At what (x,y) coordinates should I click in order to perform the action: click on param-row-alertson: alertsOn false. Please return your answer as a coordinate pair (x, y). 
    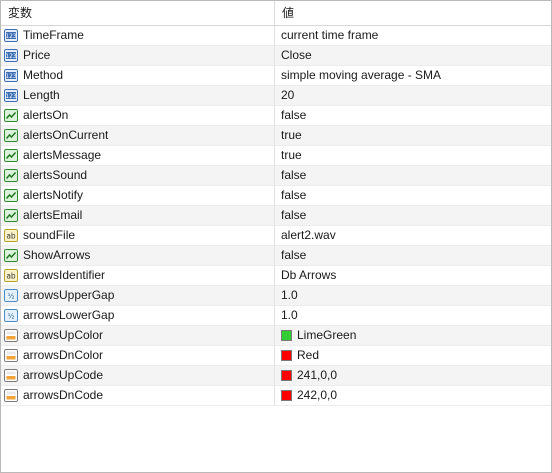
    Looking at the image, I should click on (276, 116).